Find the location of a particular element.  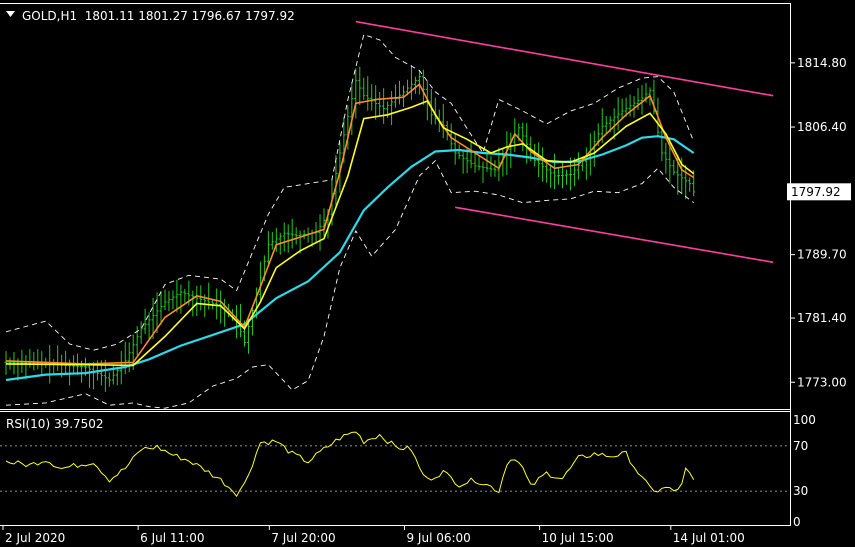

time-axis-label: 7 Jul 20:00 is located at coordinates (303, 538).